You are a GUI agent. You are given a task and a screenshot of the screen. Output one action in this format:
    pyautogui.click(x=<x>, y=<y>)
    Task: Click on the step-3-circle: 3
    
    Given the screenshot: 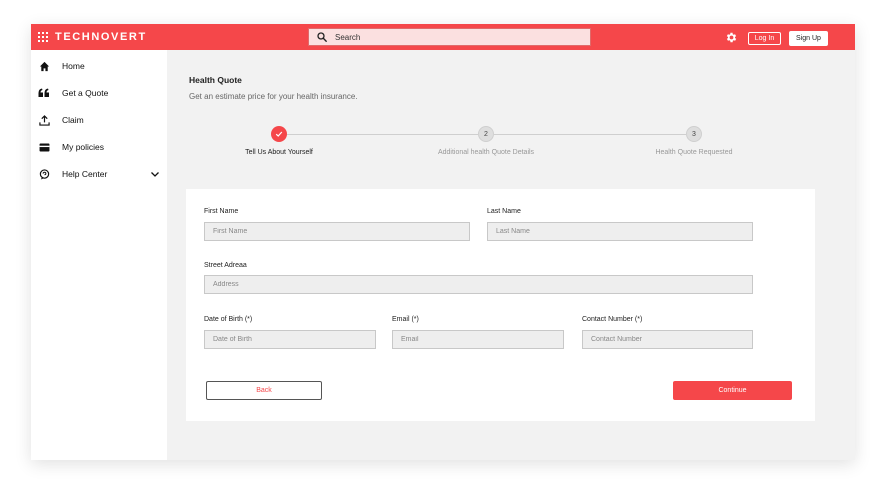 What is the action you would take?
    pyautogui.click(x=694, y=134)
    